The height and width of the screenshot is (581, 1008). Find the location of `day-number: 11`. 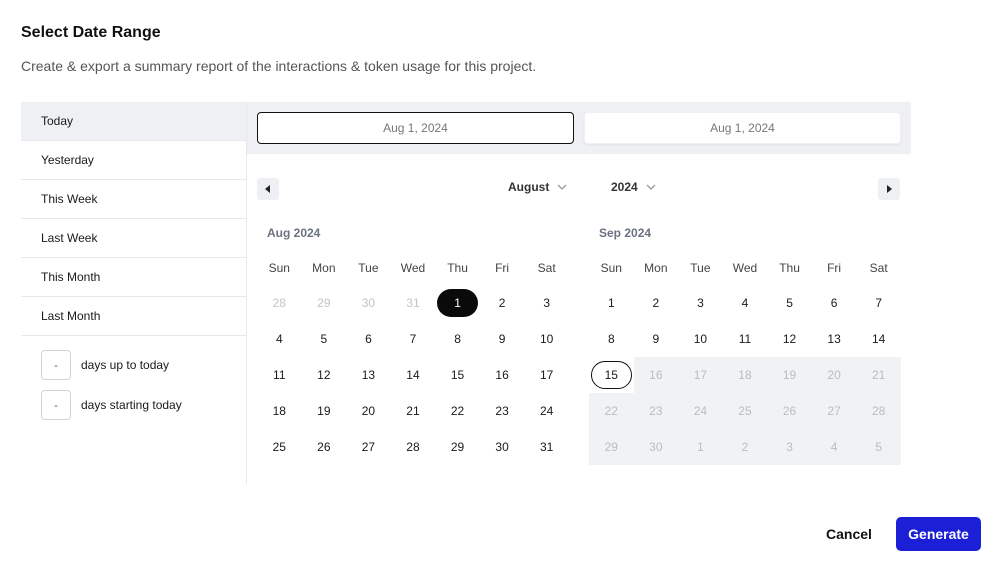

day-number: 11 is located at coordinates (279, 375).